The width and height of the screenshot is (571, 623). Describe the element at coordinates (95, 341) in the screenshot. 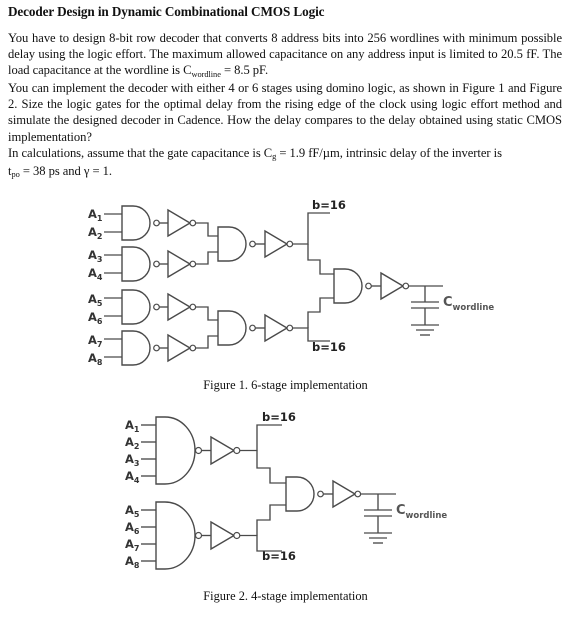

I see `input-label-a7: A7` at that location.